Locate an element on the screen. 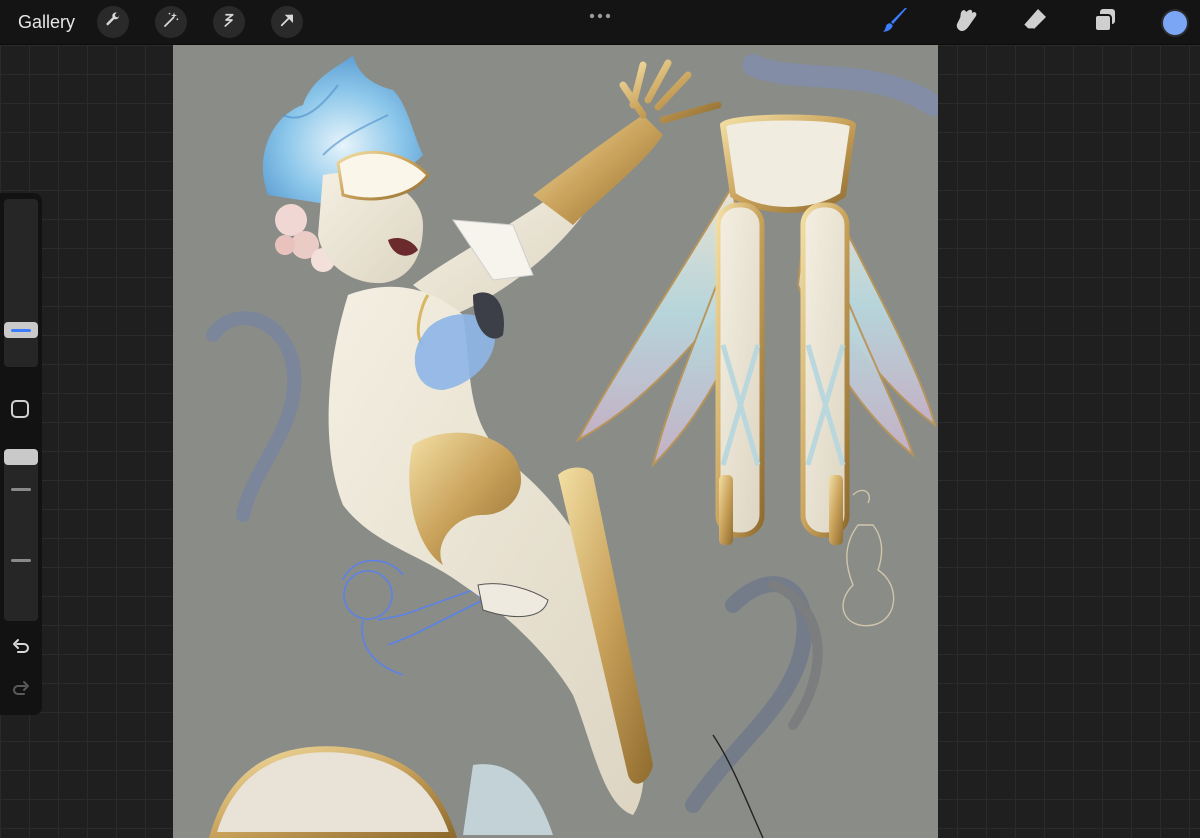  eraser-icon is located at coordinates (1035, 22).